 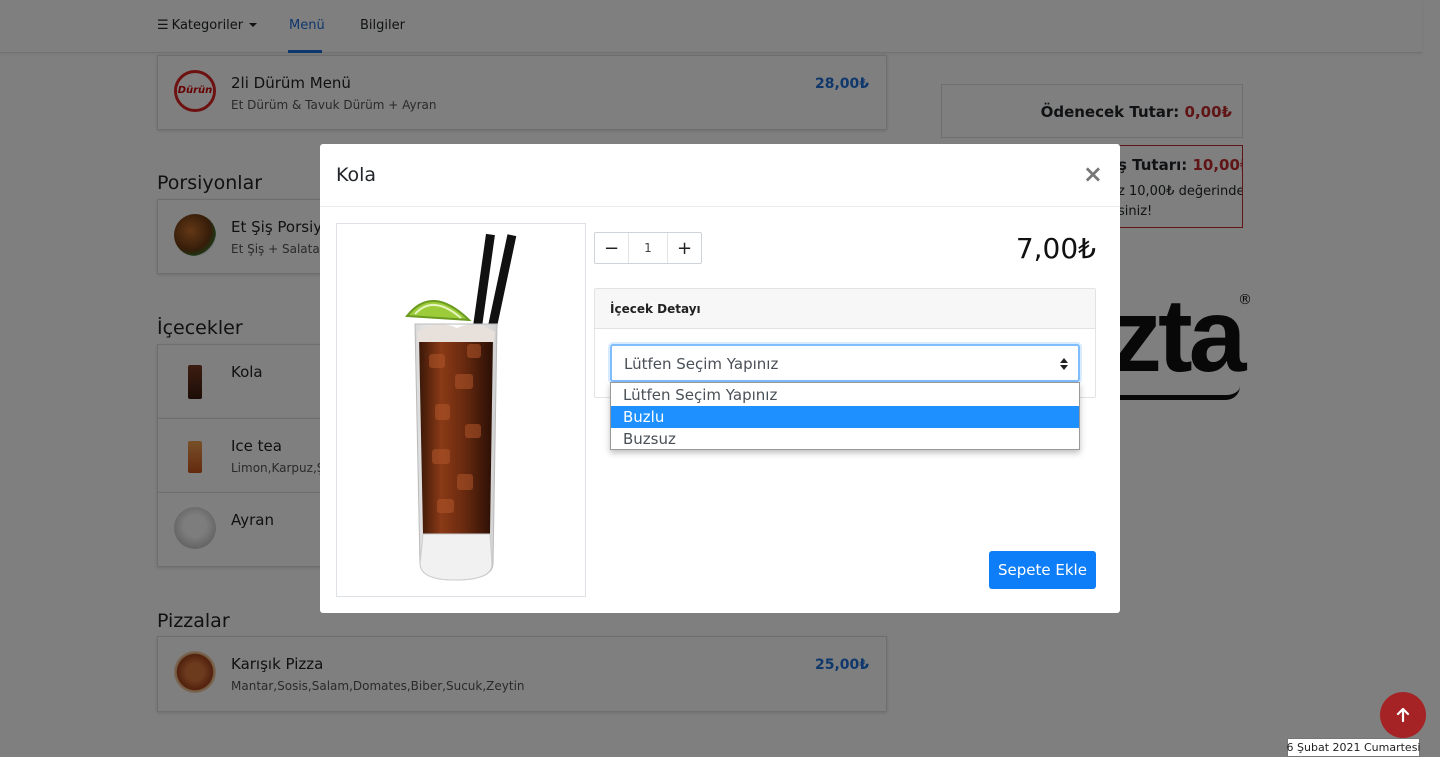 What do you see at coordinates (1064, 364) in the screenshot?
I see `select-arrows-icon` at bounding box center [1064, 364].